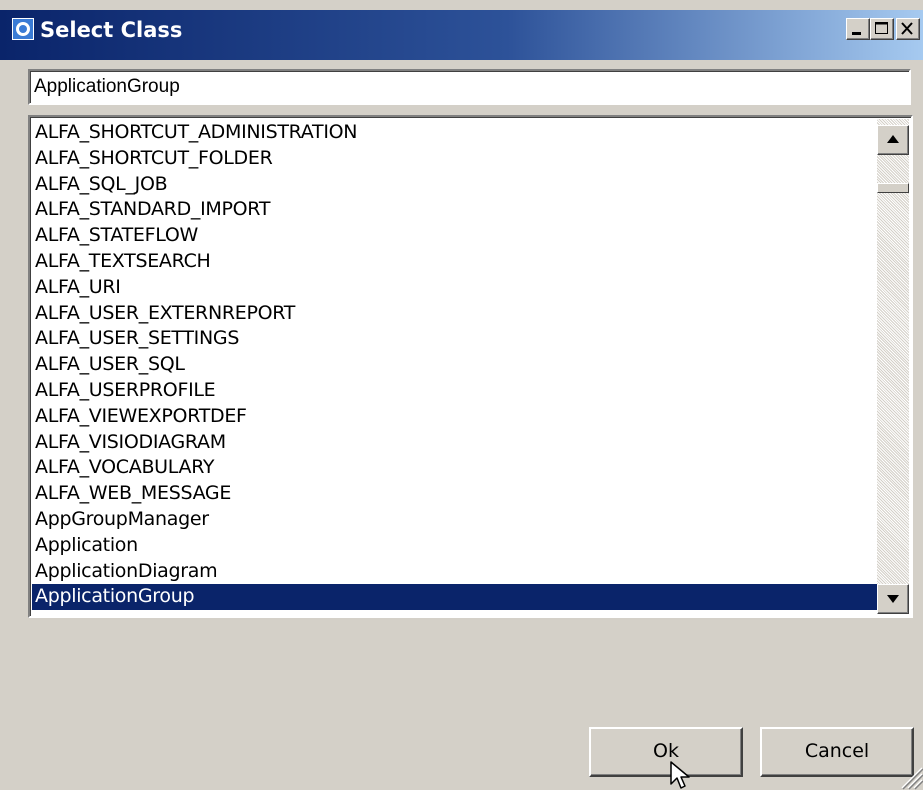  Describe the element at coordinates (111, 30) in the screenshot. I see `window-title: Select Class` at that location.